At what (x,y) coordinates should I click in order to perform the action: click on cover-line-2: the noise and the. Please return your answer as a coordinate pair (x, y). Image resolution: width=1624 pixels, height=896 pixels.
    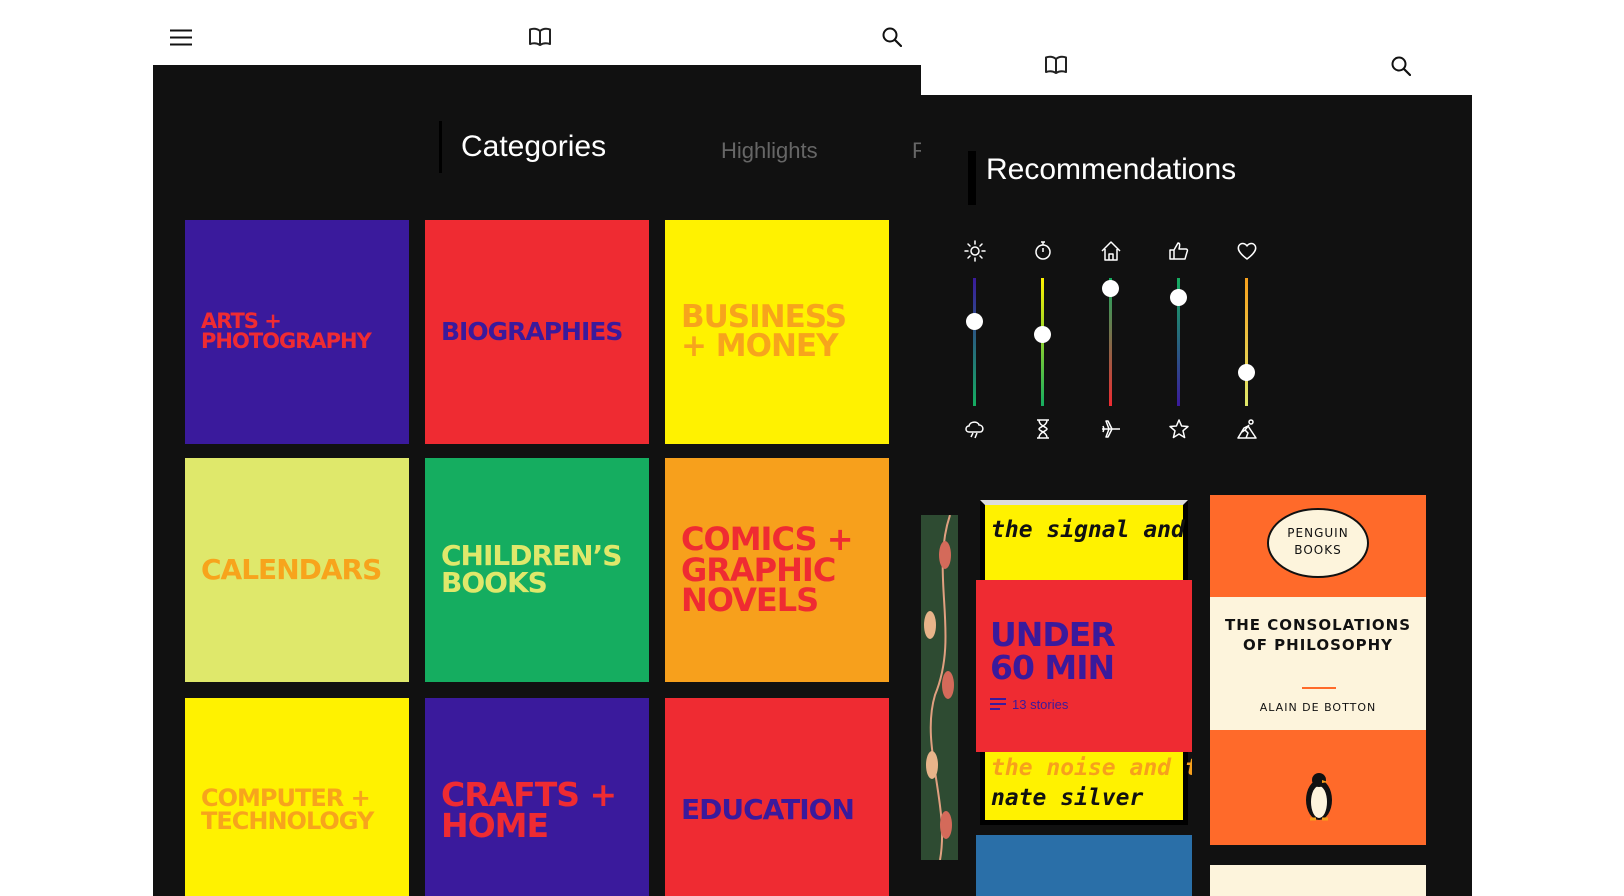
    Looking at the image, I should click on (1091, 768).